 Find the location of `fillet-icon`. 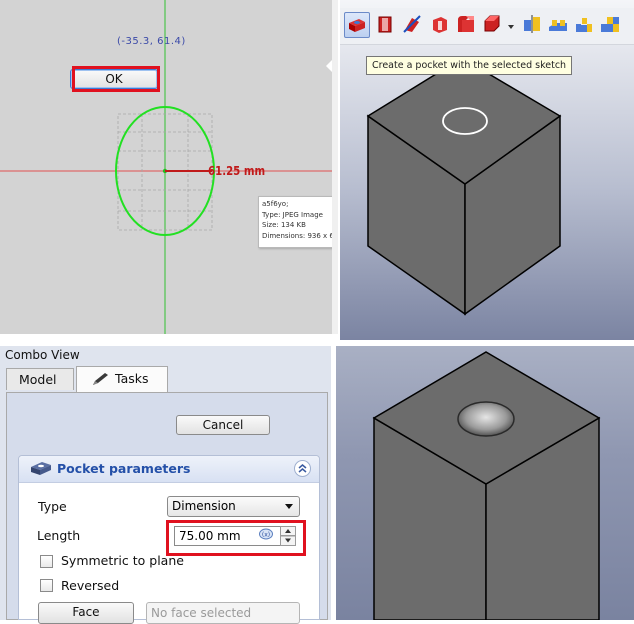

fillet-icon is located at coordinates (466, 24).